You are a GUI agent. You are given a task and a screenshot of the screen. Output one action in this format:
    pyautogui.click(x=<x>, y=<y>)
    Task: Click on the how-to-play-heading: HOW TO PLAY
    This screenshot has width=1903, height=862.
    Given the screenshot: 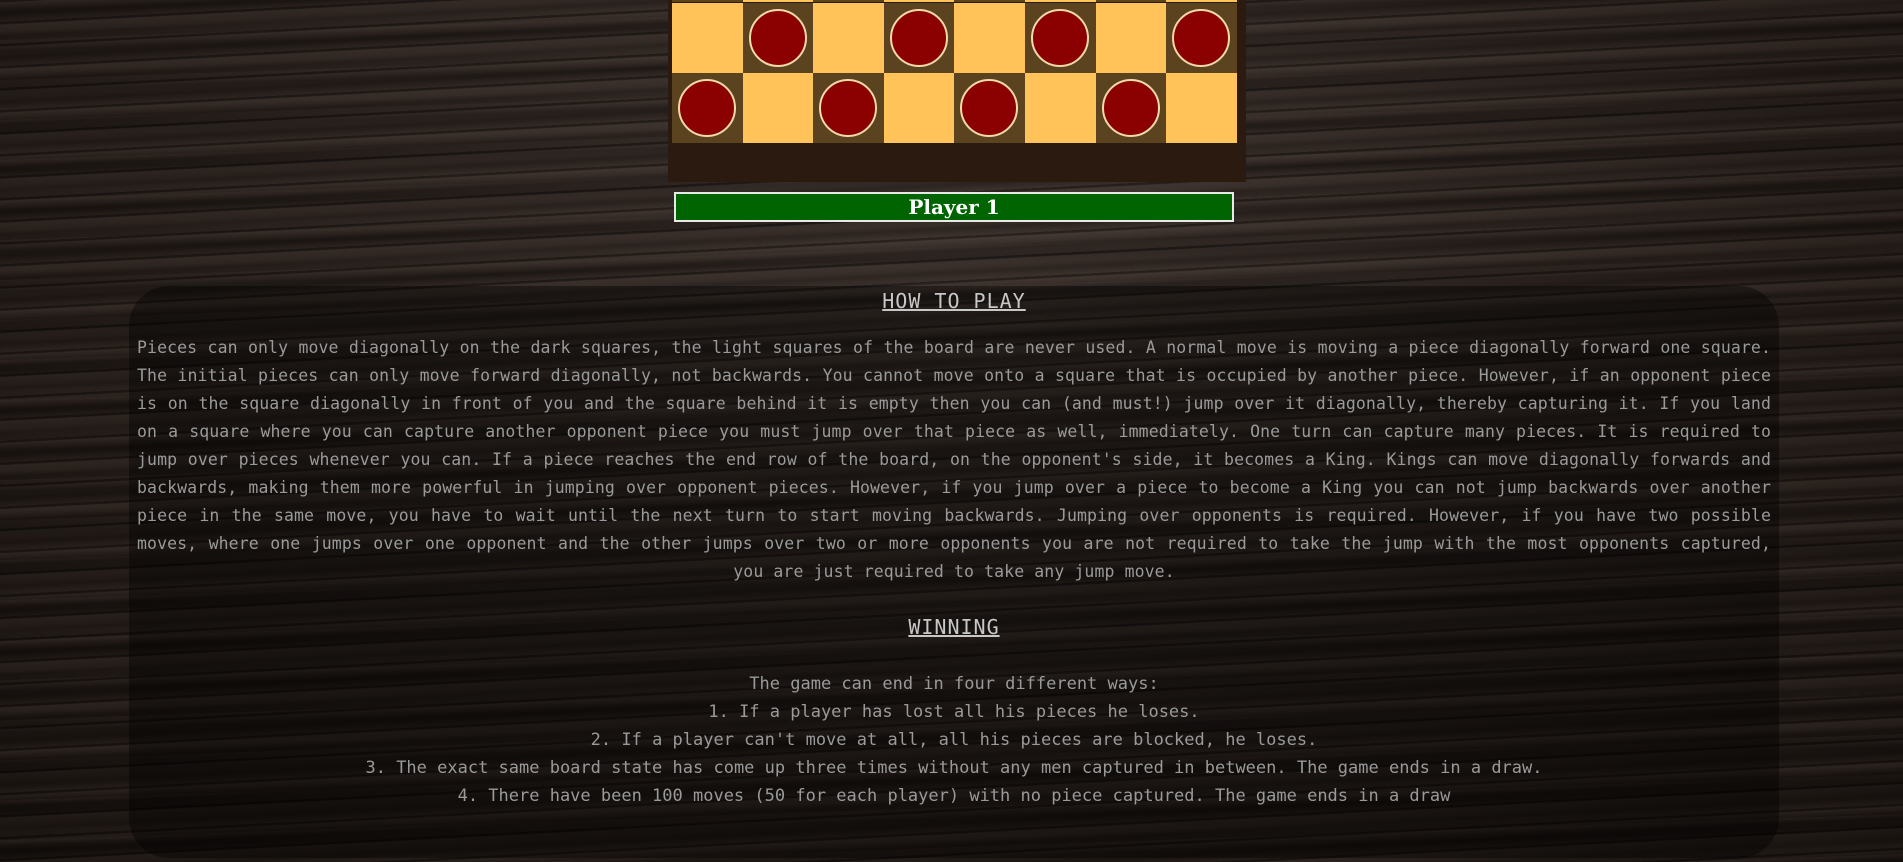 What is the action you would take?
    pyautogui.click(x=954, y=301)
    